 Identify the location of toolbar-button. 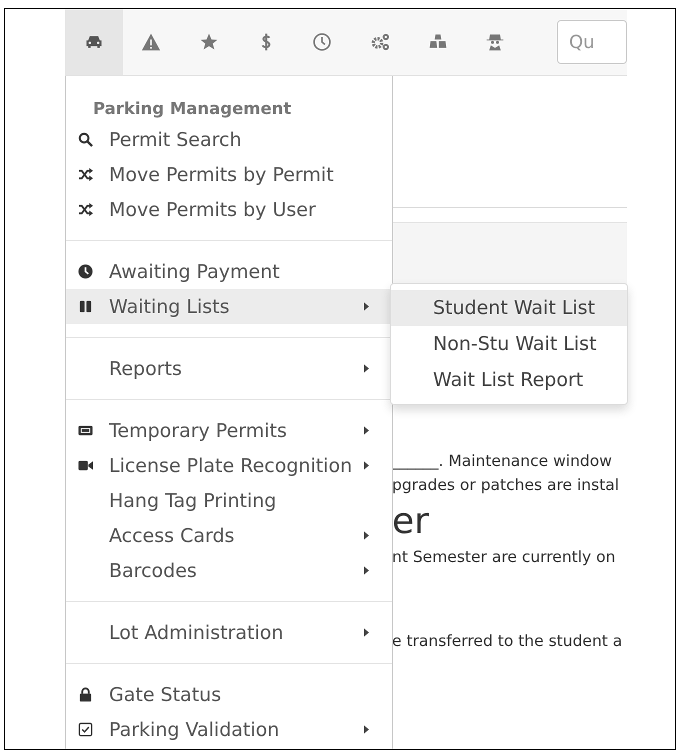
(94, 42).